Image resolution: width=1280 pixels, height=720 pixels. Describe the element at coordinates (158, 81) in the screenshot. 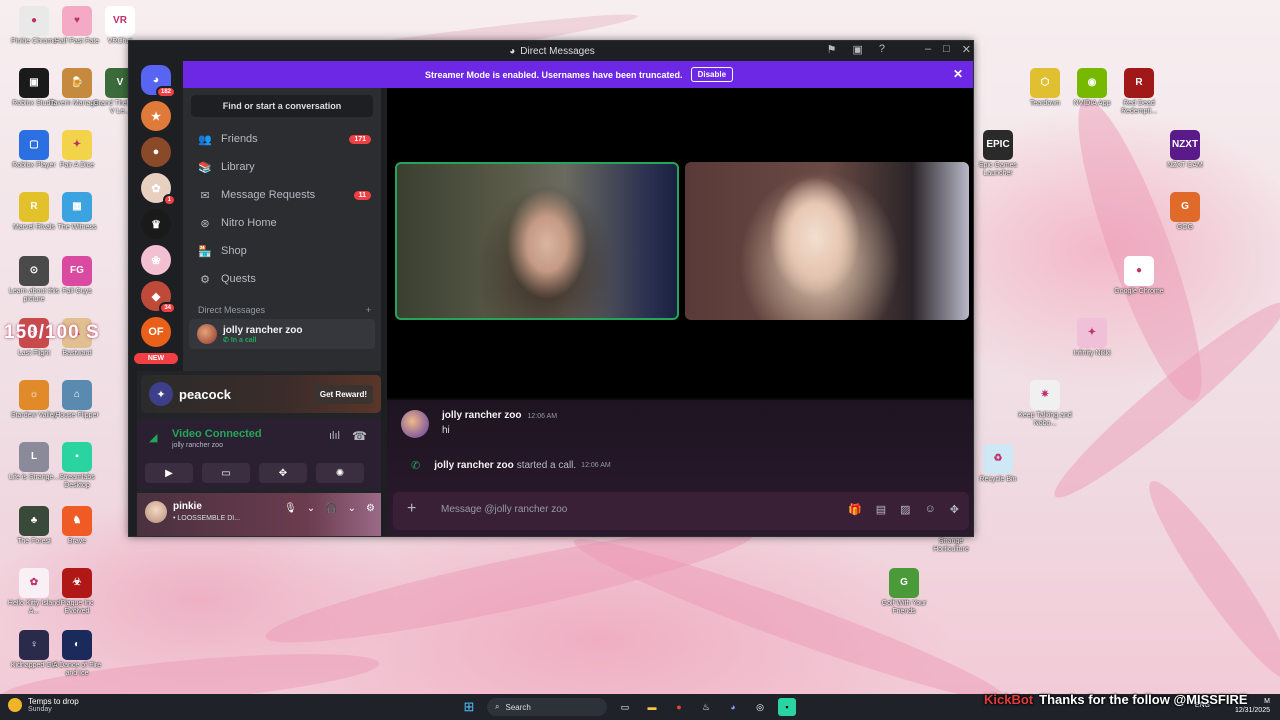

I see `server-icon: ◕ 182` at that location.